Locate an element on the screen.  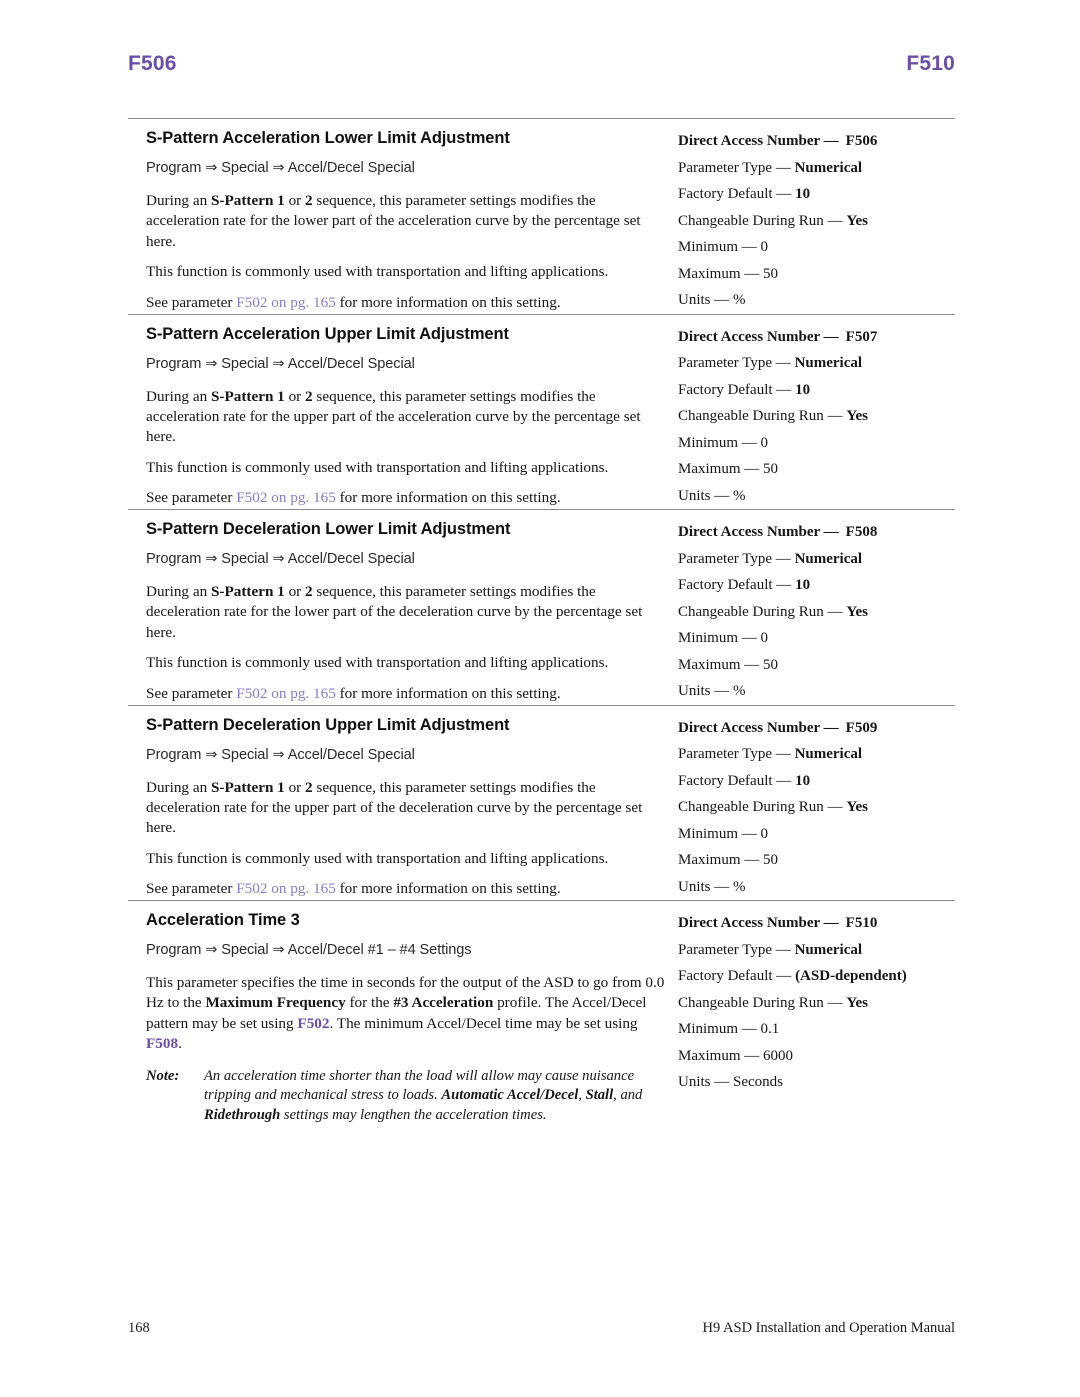
spec-value: Seconds is located at coordinates (758, 1082).